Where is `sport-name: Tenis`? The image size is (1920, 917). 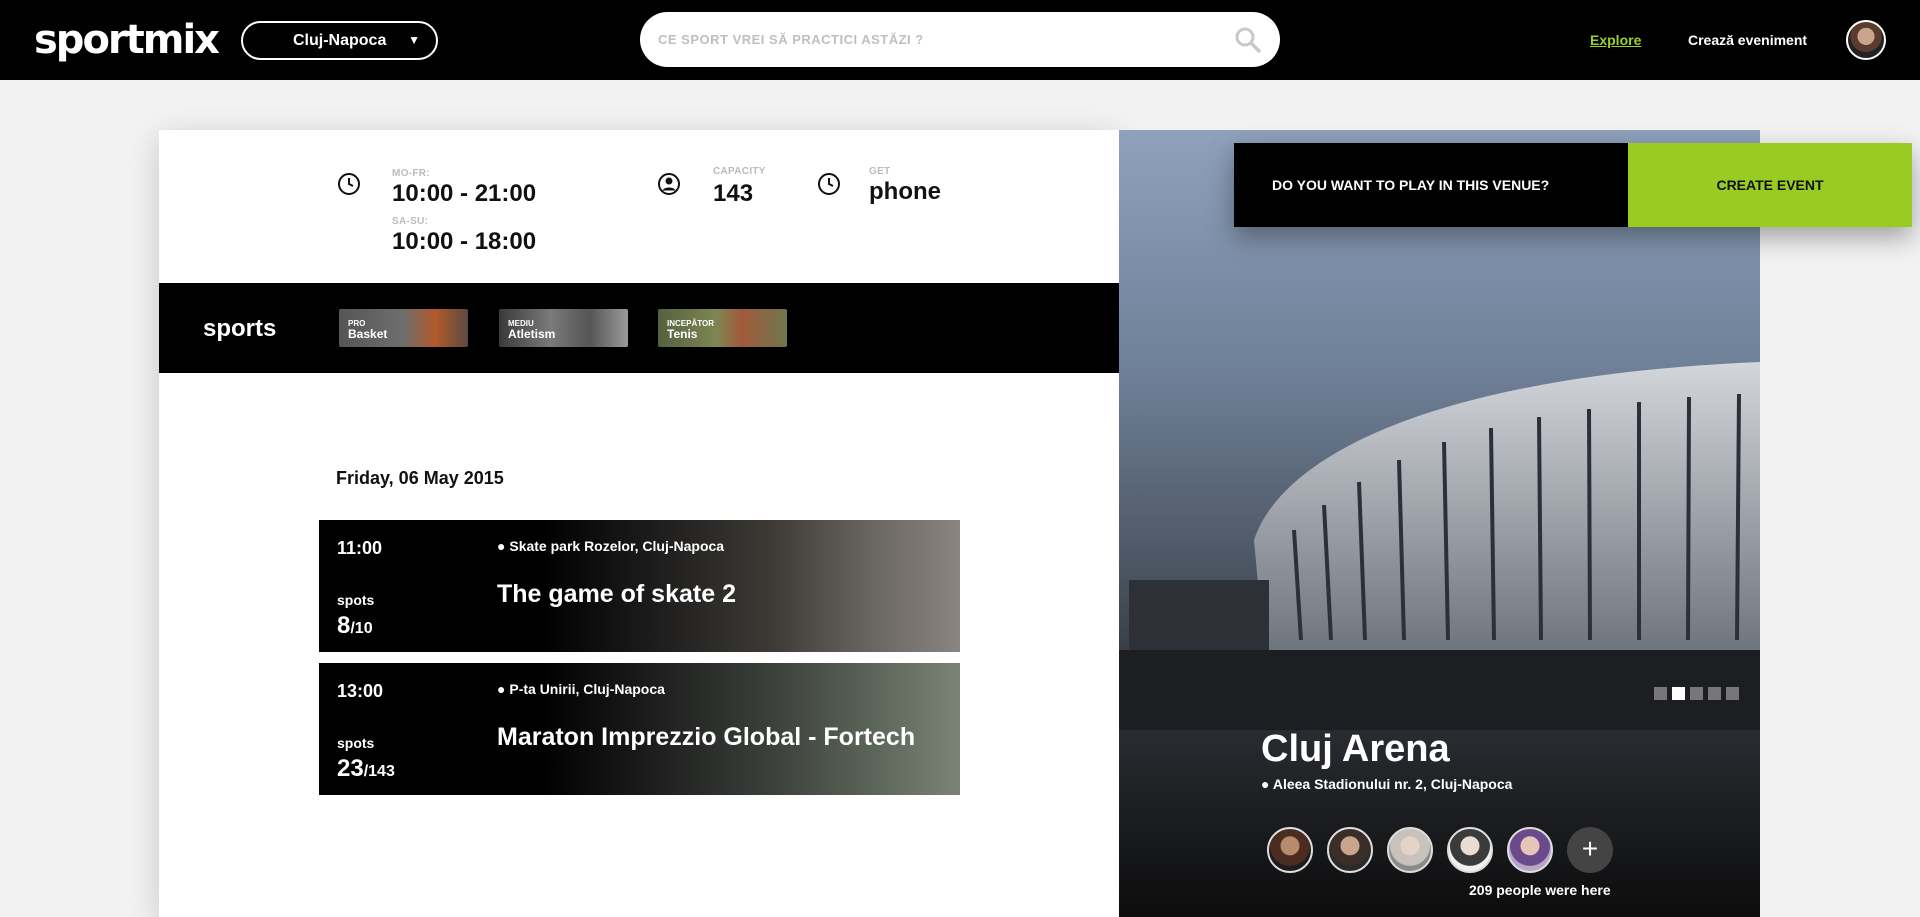 sport-name: Tenis is located at coordinates (682, 334).